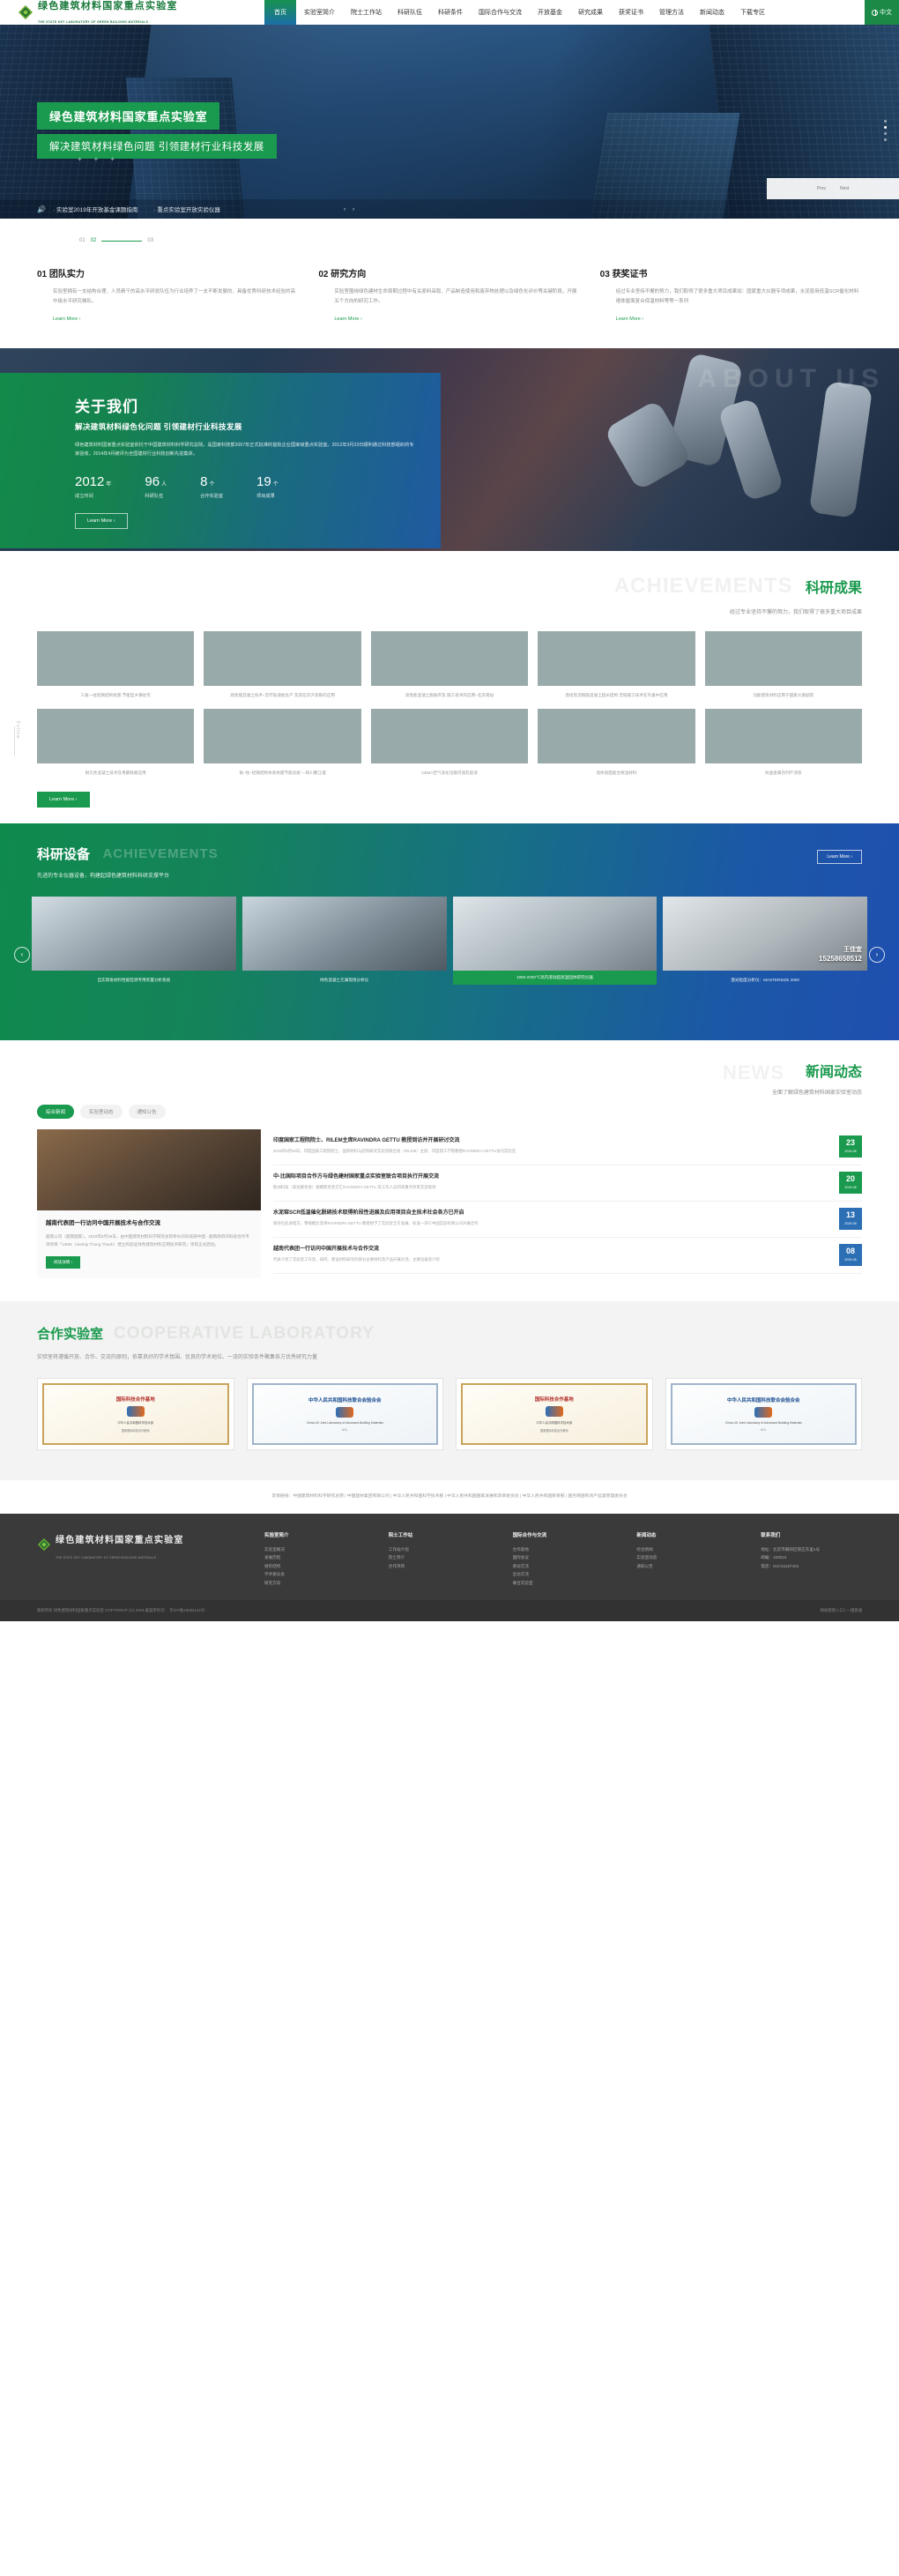  Describe the element at coordinates (500, 13) in the screenshot. I see `nav-item-4: 国际合作与交流` at that location.